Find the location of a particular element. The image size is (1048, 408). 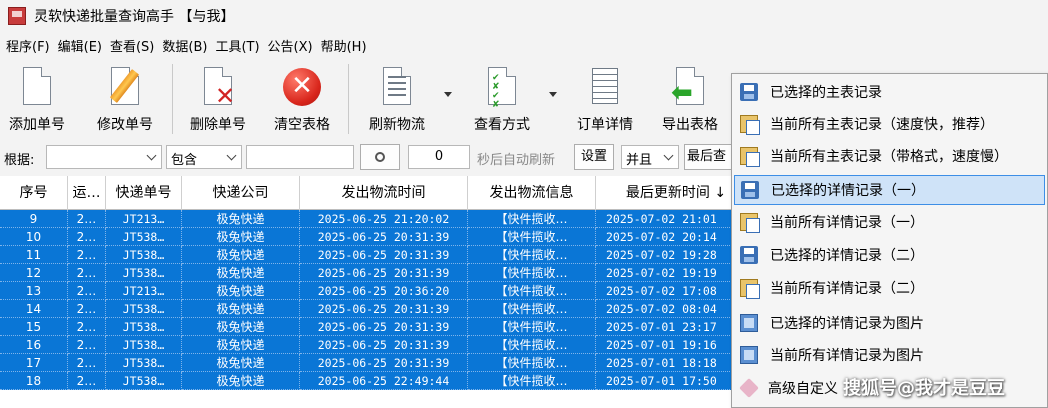

edit-tracking-button: 修改单号 is located at coordinates (125, 99).